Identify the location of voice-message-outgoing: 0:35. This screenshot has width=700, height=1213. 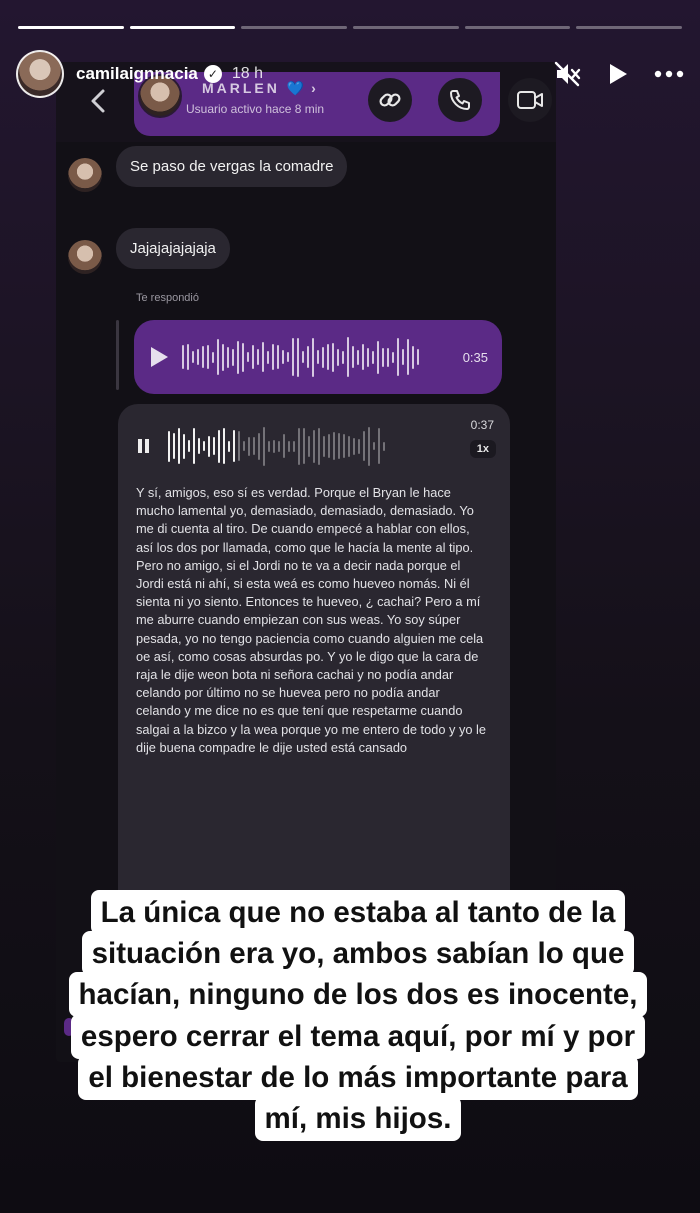
(318, 357).